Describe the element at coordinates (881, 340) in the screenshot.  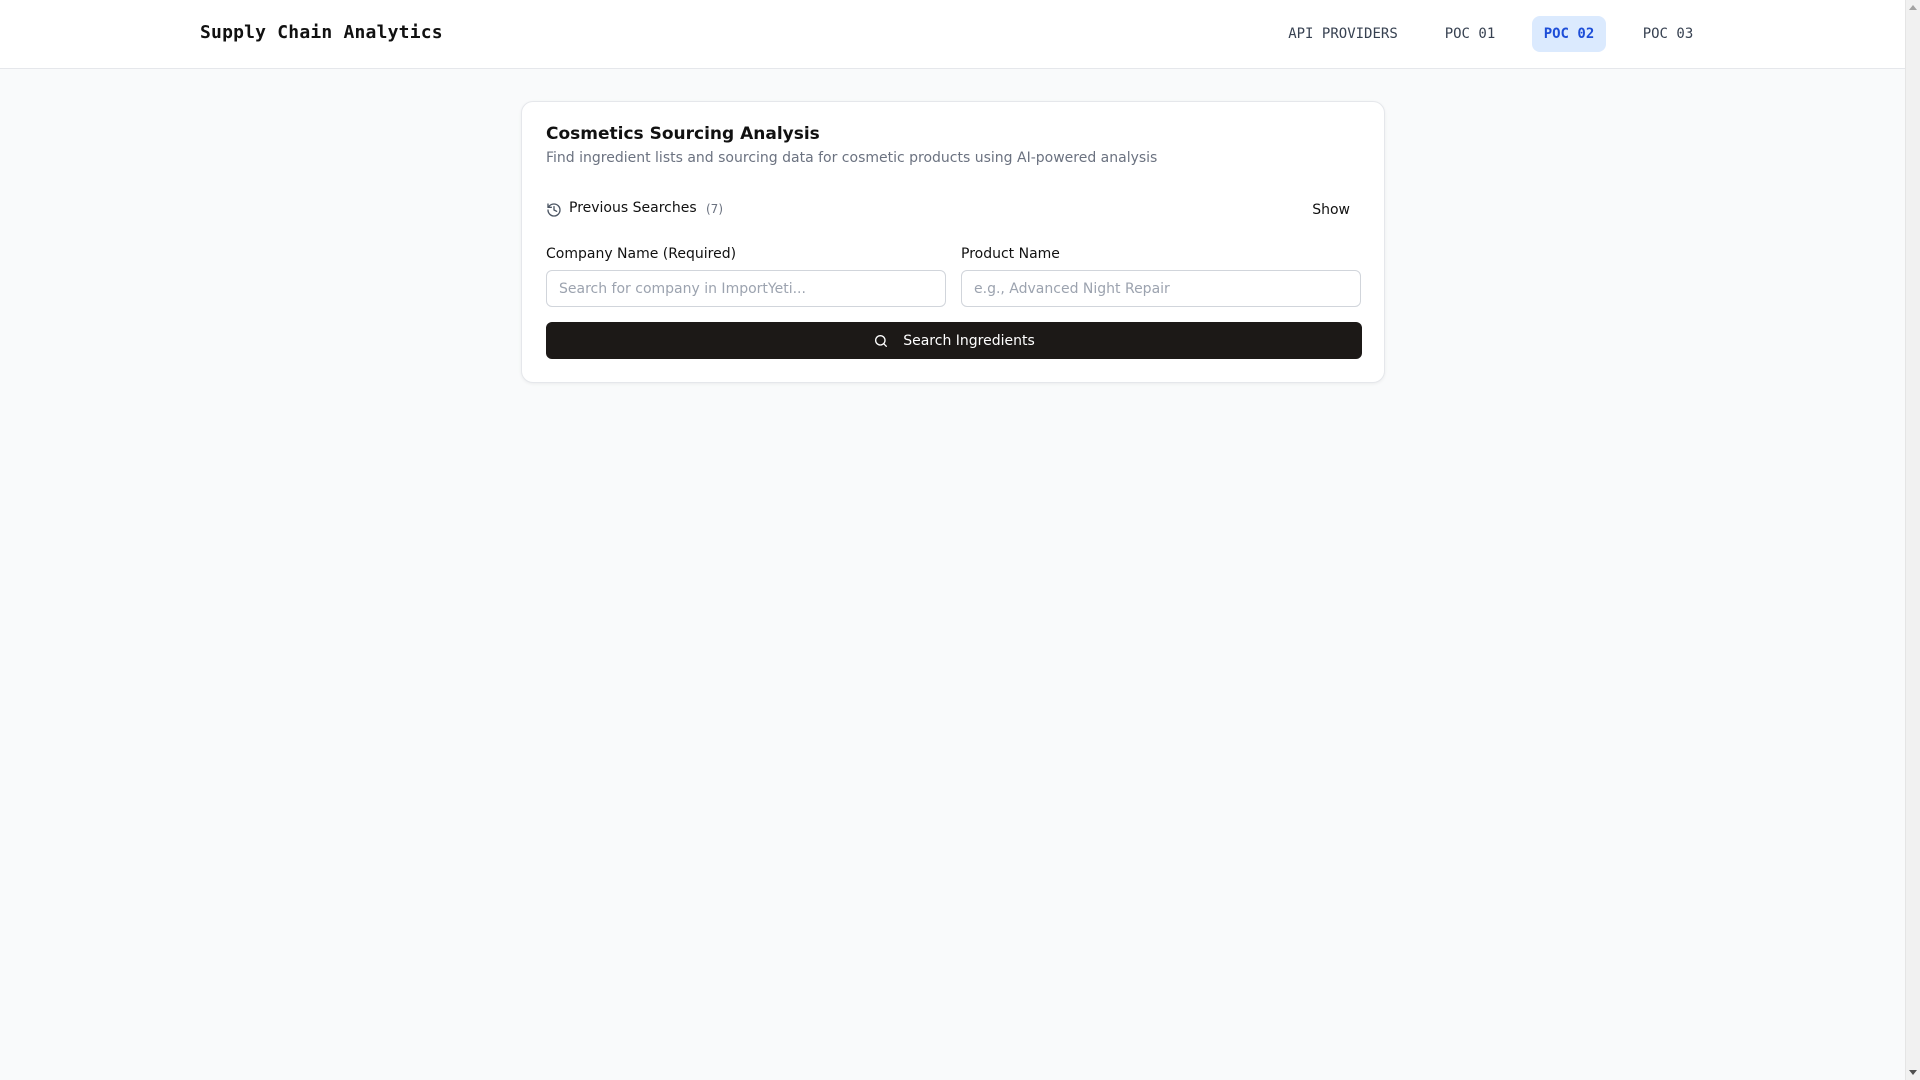
I see `search-icon` at that location.